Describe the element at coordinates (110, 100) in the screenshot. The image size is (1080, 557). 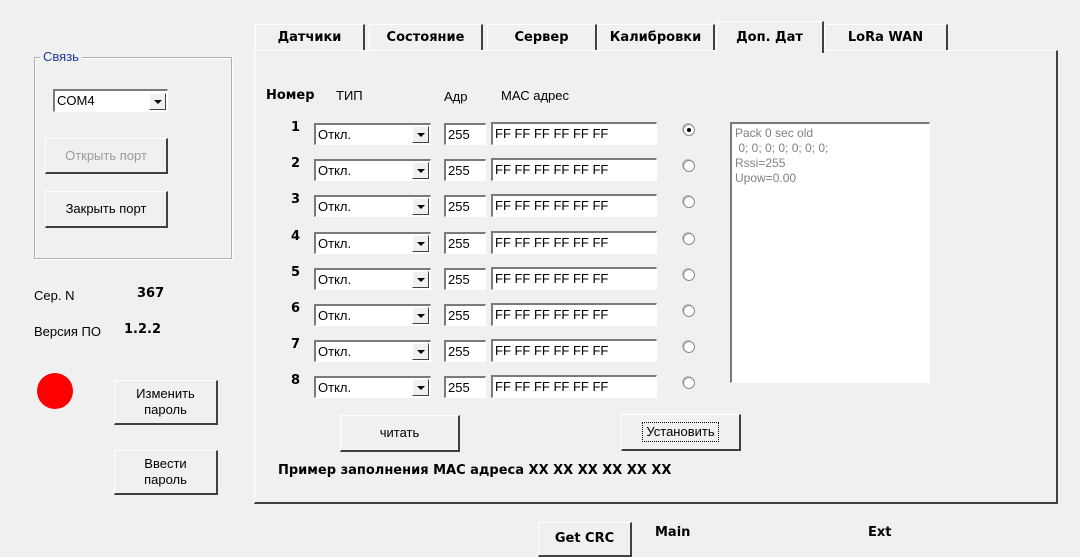
I see `port-select: COM4` at that location.